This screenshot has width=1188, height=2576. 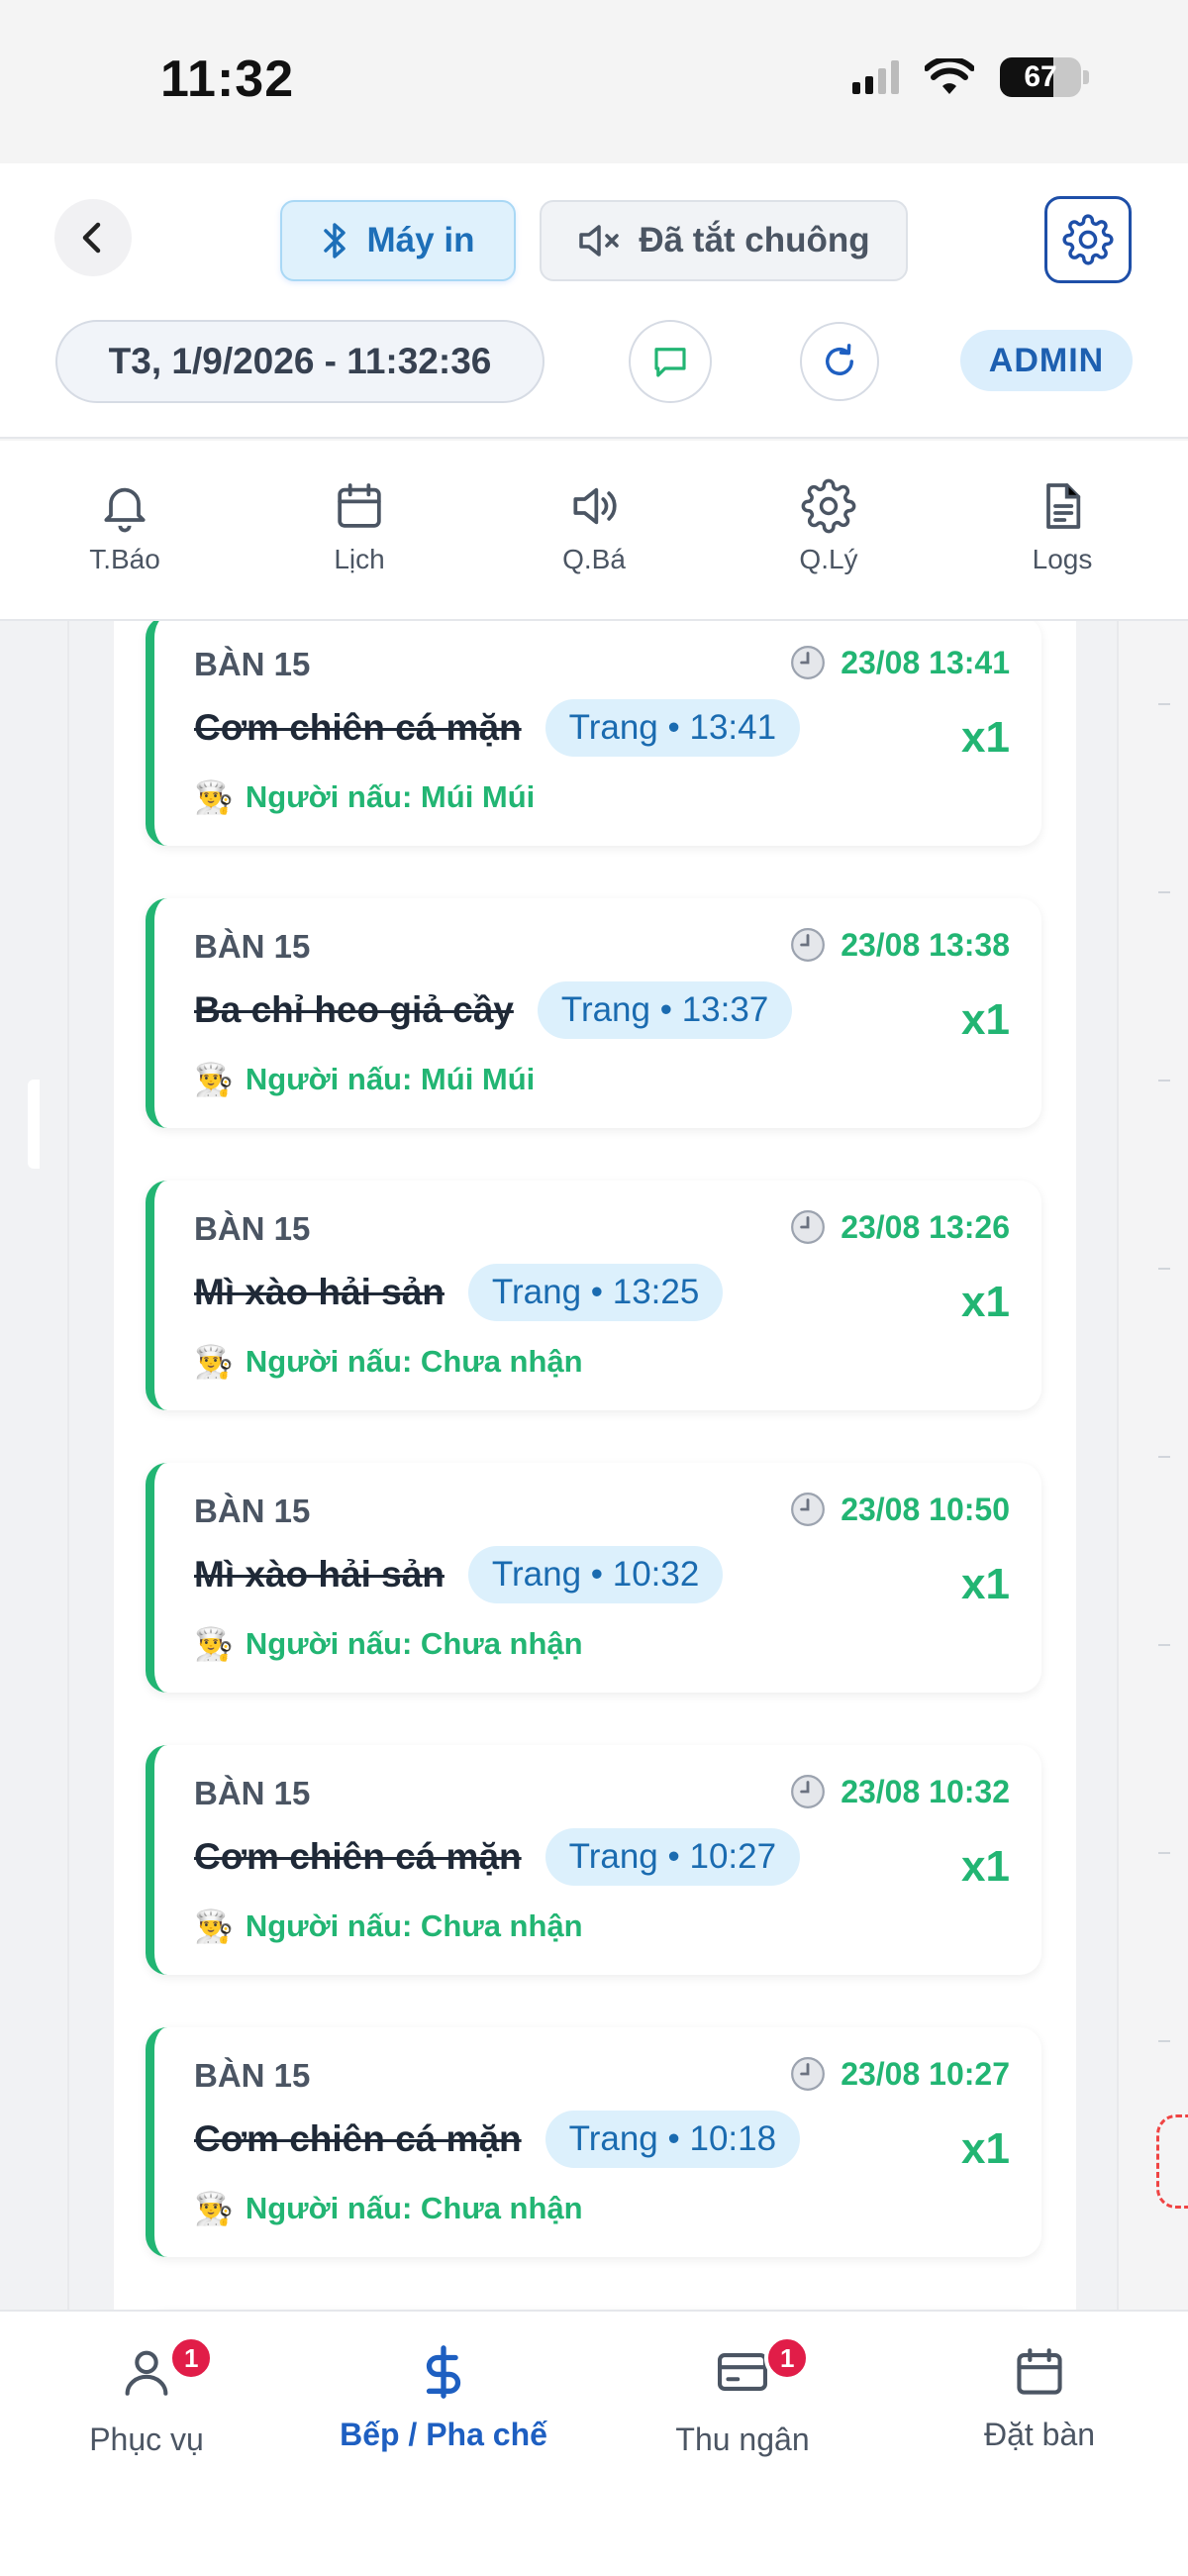 What do you see at coordinates (742, 2396) in the screenshot?
I see `bottom-nav-item-cashier: 1 Thu ngân` at bounding box center [742, 2396].